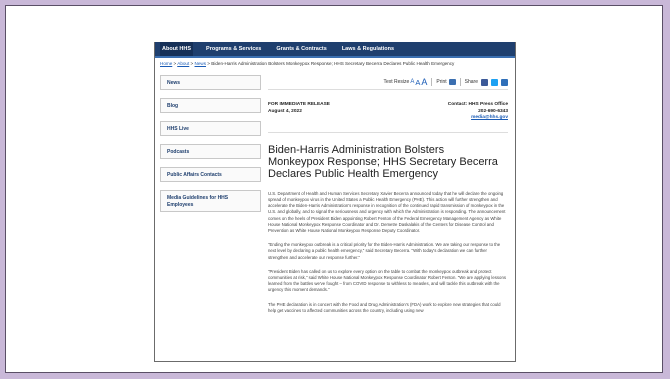  What do you see at coordinates (177, 49) in the screenshot?
I see `nav-about-hhs: About HHS` at bounding box center [177, 49].